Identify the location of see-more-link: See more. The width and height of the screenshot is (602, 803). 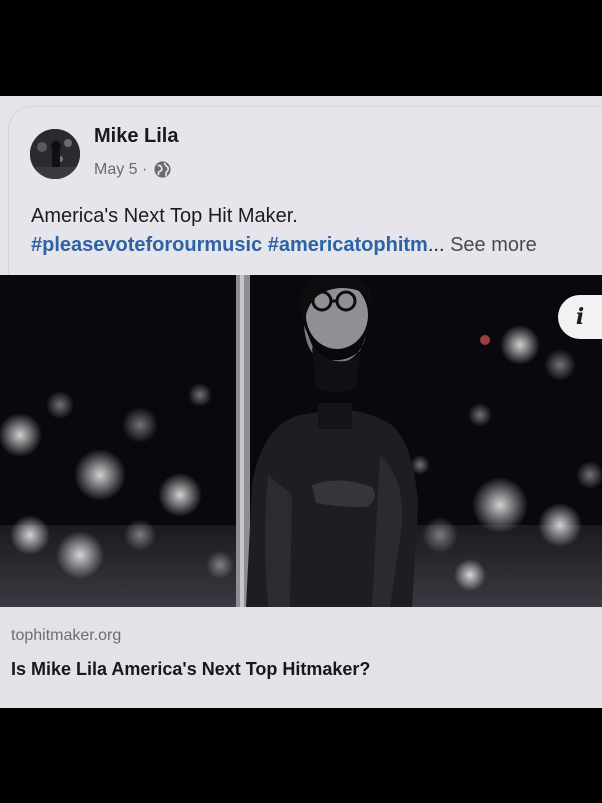
(493, 245).